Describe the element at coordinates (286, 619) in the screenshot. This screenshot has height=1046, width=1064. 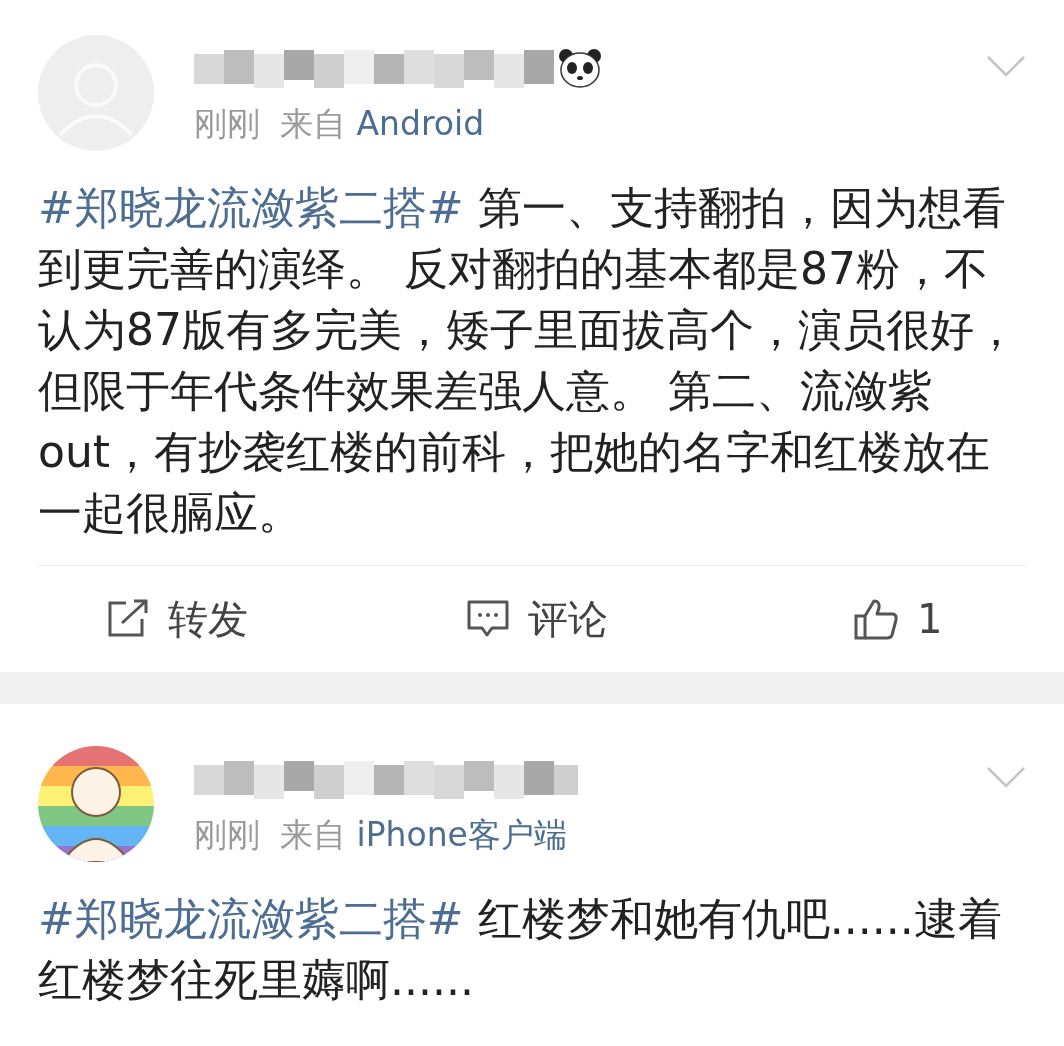
I see `repost-button: 转发` at that location.